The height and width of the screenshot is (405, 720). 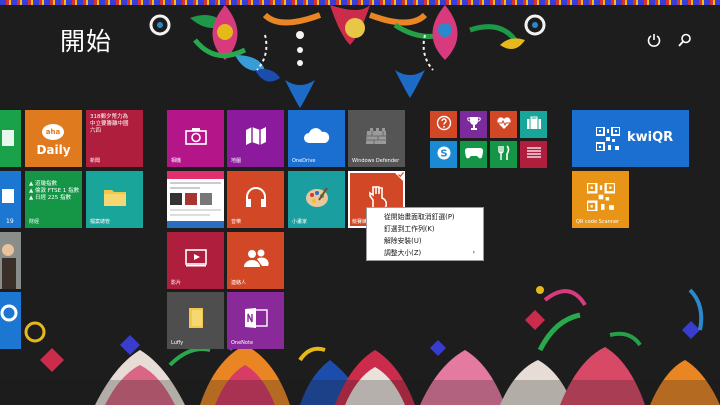 I want to click on trophy-icon, so click(x=473, y=124).